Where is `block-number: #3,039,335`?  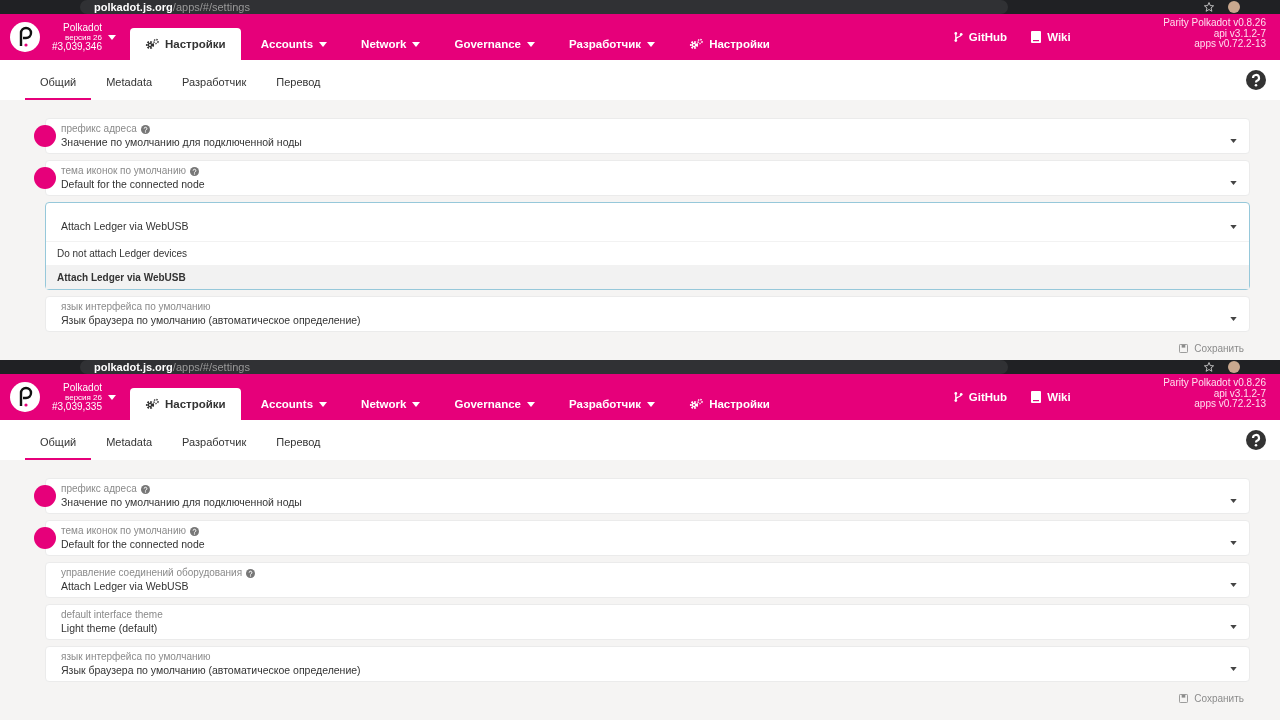 block-number: #3,039,335 is located at coordinates (76, 406).